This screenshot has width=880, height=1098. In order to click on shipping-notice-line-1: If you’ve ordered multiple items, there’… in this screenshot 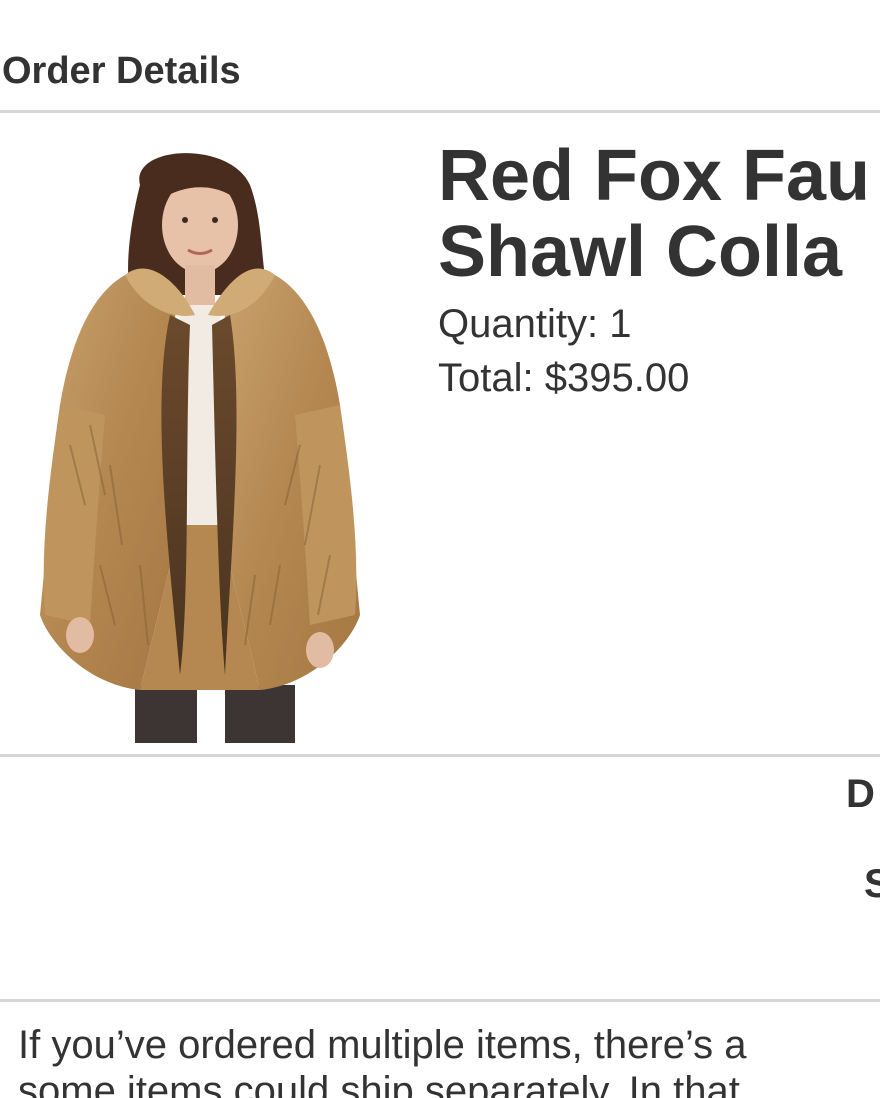, I will do `click(382, 1045)`.